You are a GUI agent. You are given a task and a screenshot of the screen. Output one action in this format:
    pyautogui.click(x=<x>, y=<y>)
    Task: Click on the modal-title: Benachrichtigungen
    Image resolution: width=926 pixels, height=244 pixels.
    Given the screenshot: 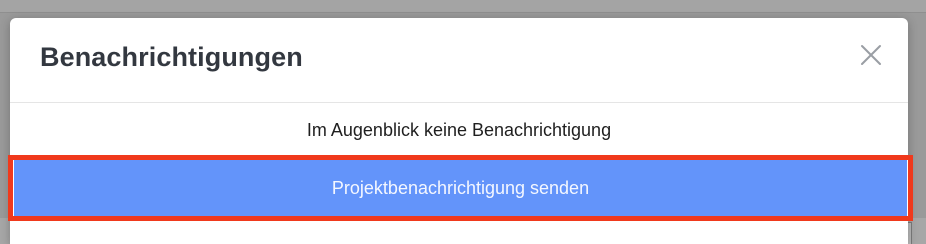 What is the action you would take?
    pyautogui.click(x=171, y=57)
    